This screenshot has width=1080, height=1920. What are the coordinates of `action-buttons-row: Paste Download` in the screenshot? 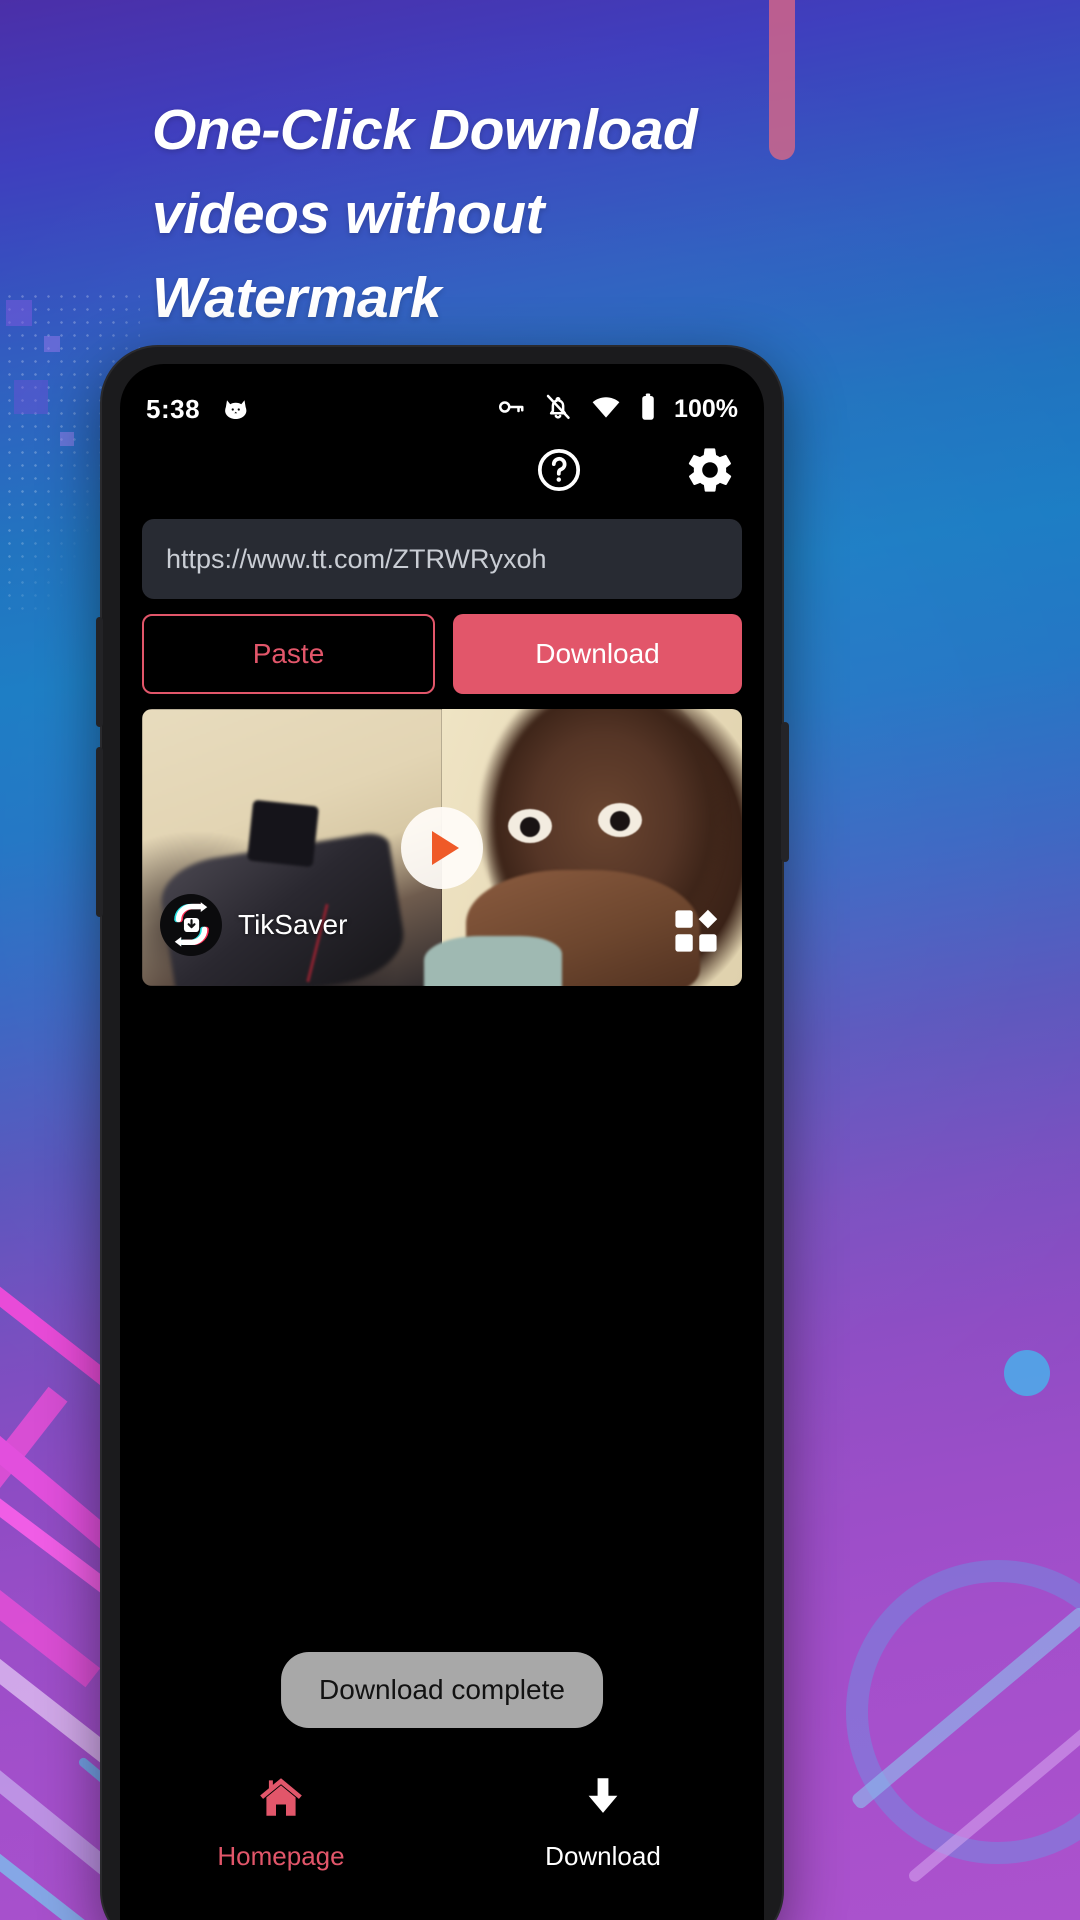 It's located at (442, 654).